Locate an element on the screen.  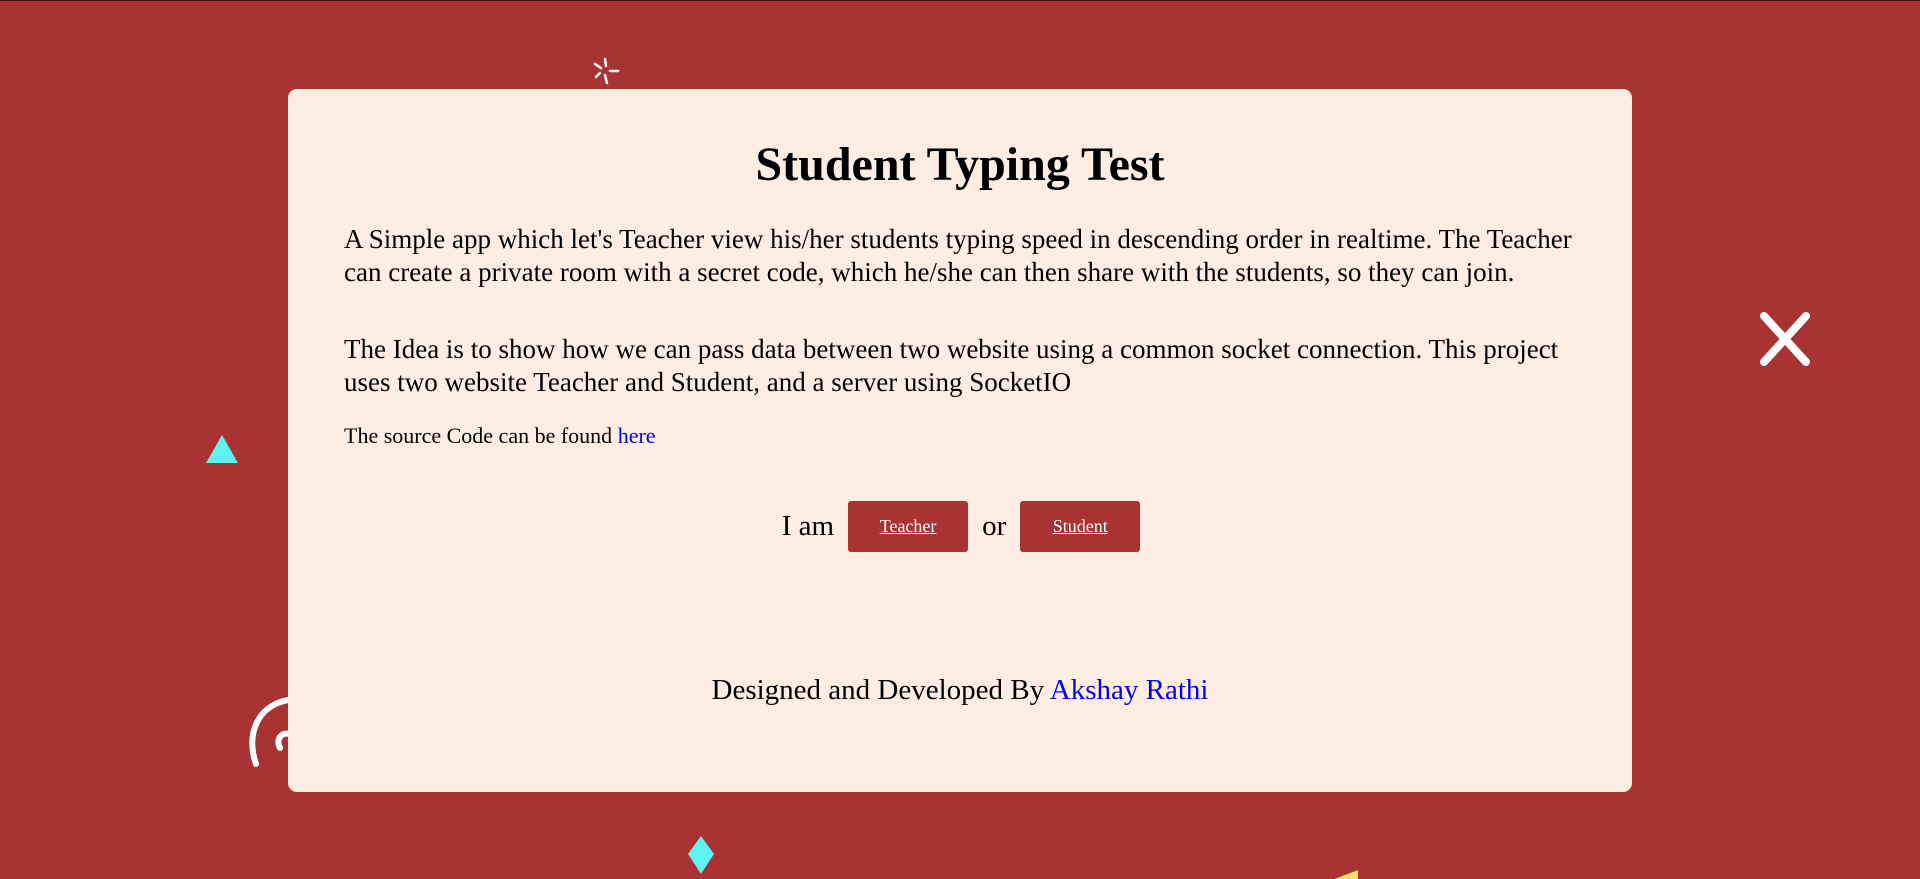
close-x-icon is located at coordinates (1785, 339).